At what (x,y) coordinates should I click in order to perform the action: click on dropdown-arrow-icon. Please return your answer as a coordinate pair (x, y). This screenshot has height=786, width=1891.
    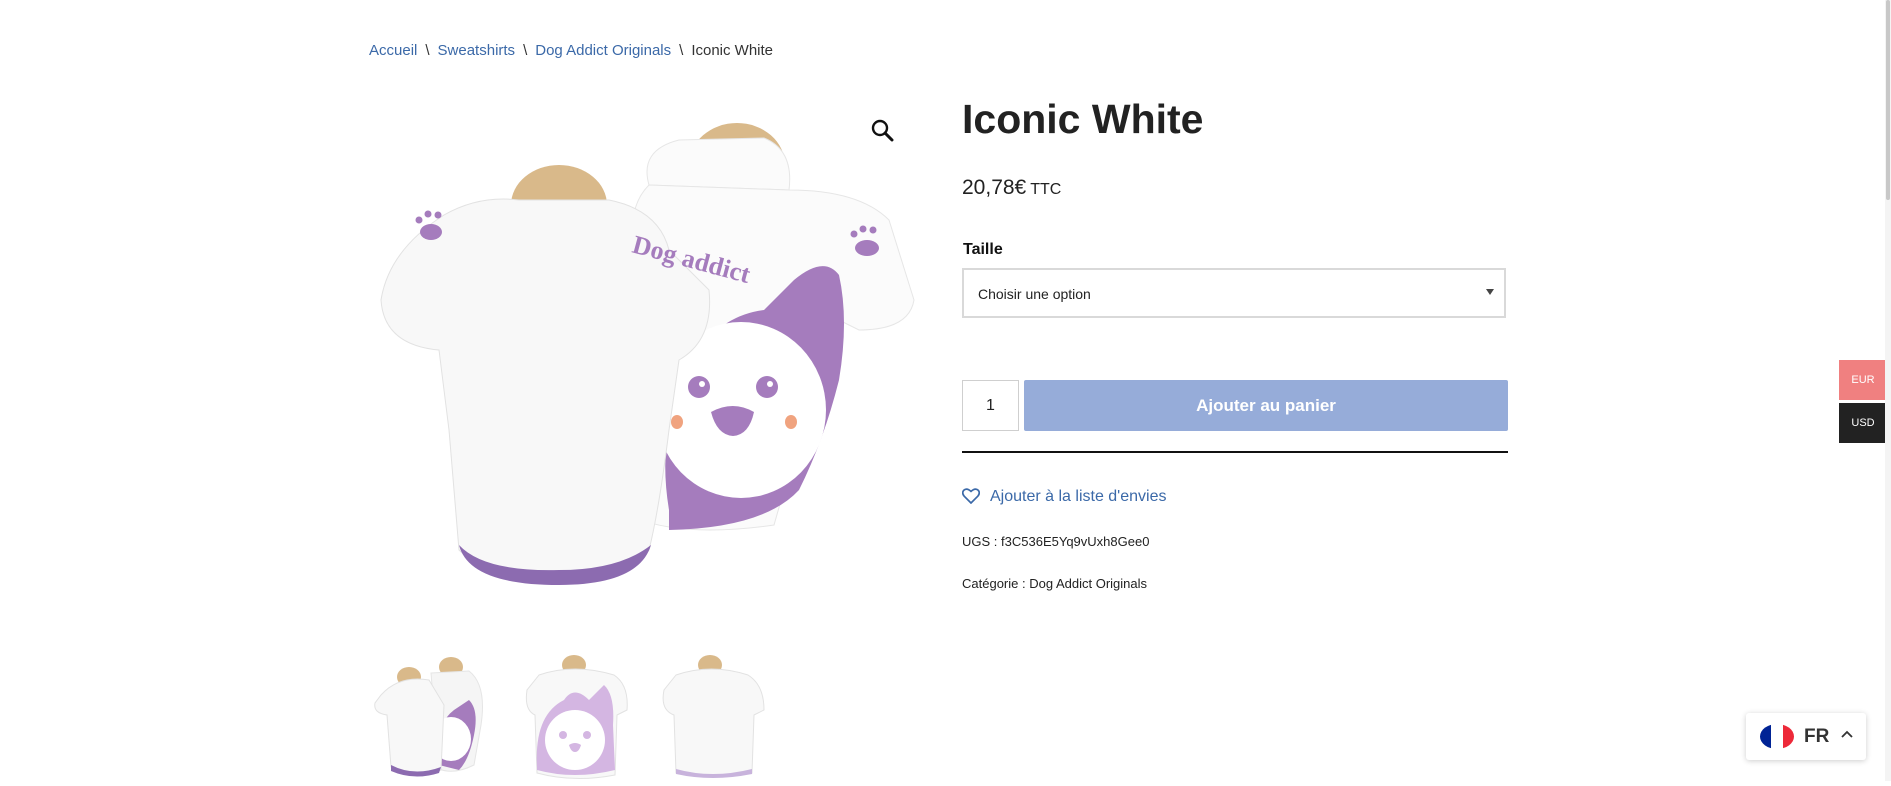
    Looking at the image, I should click on (1490, 292).